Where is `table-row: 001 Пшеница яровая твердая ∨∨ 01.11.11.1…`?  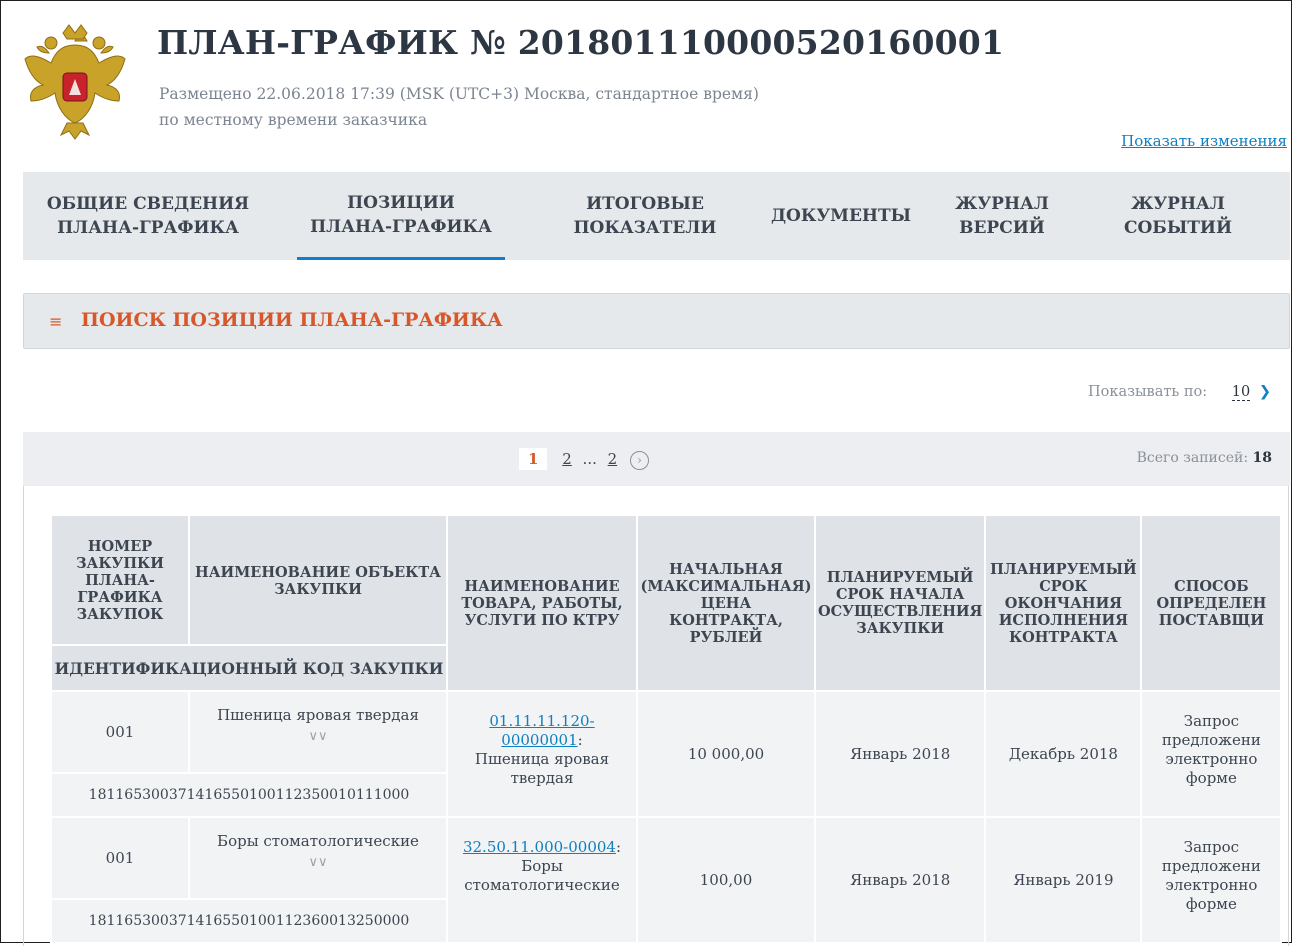
table-row: 001 Пшеница яровая твердая ∨∨ 01.11.11.1… is located at coordinates (666, 754).